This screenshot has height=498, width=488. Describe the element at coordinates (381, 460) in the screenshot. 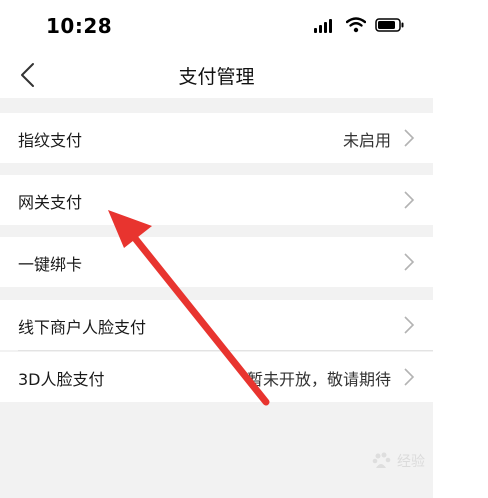

I see `baidu-logo-icon` at that location.